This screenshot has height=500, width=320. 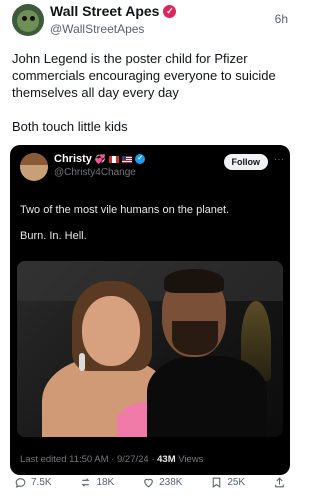 I want to click on bookmark-button: 25K, so click(x=227, y=482).